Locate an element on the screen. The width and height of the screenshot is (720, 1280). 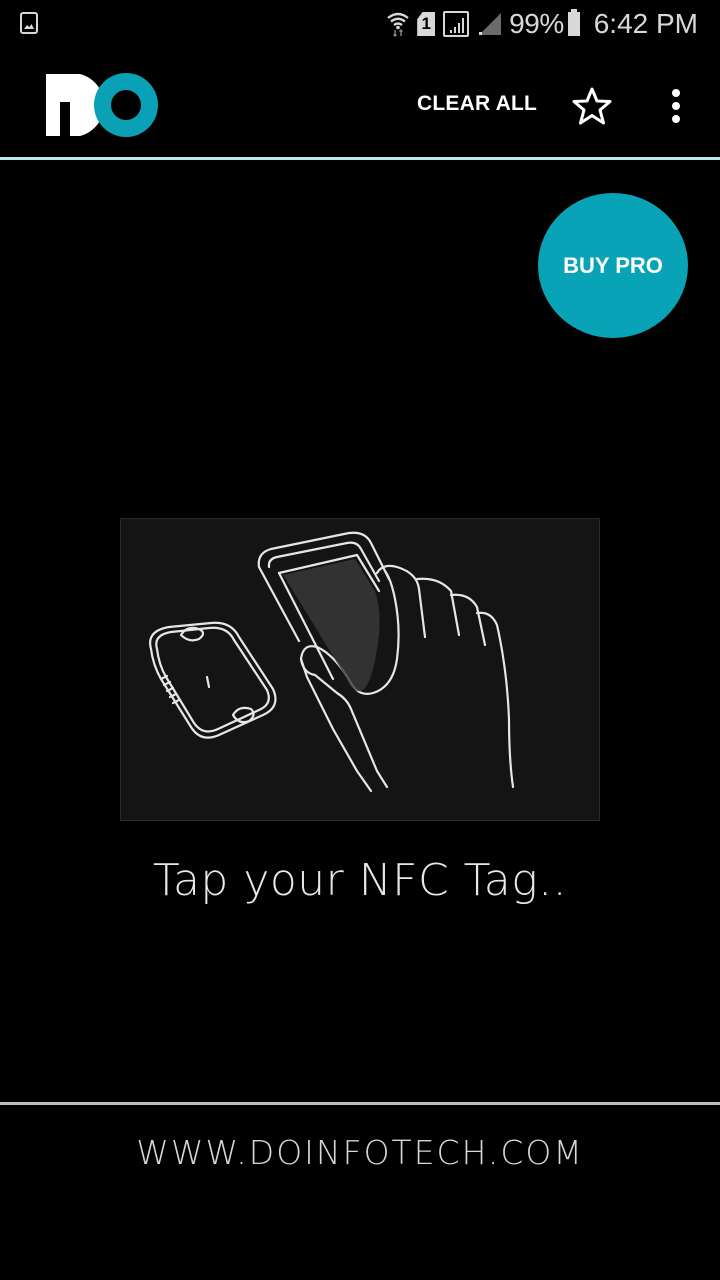
favorite-button is located at coordinates (592, 106).